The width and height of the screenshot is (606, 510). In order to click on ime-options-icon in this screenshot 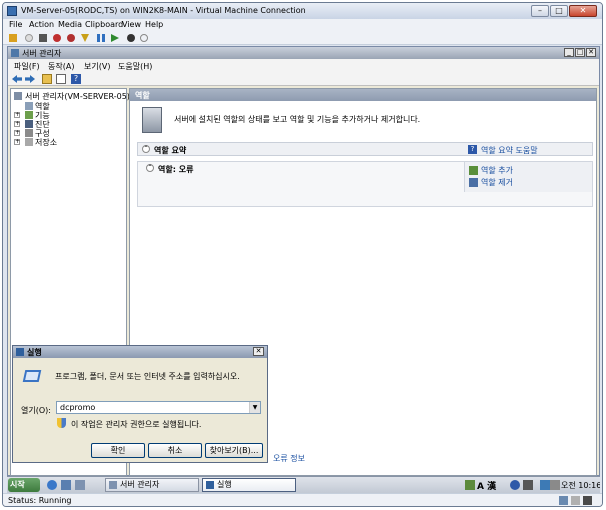, I will do `click(528, 485)`.